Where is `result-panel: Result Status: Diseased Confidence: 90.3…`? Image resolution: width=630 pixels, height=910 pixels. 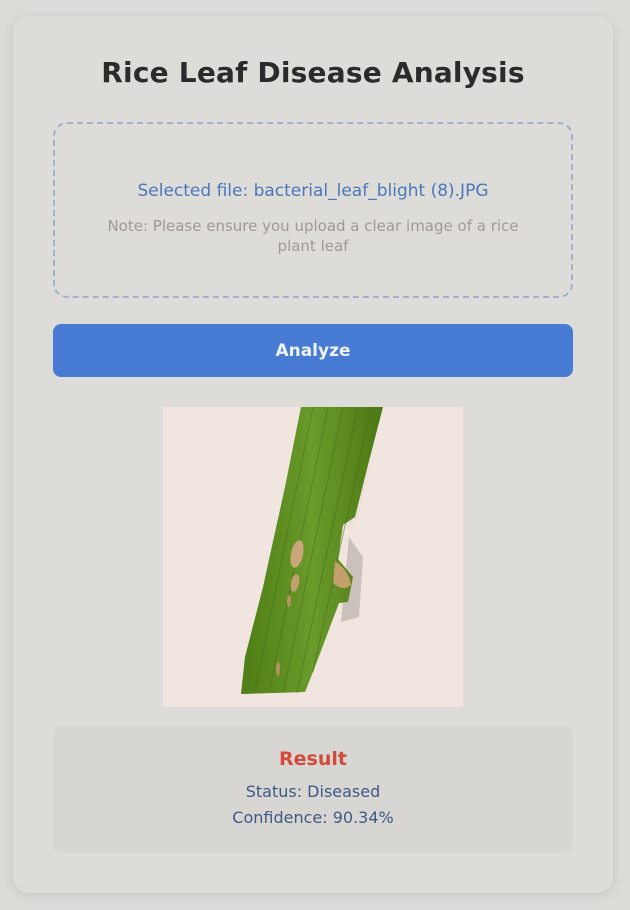 result-panel: Result Status: Diseased Confidence: 90.3… is located at coordinates (313, 789).